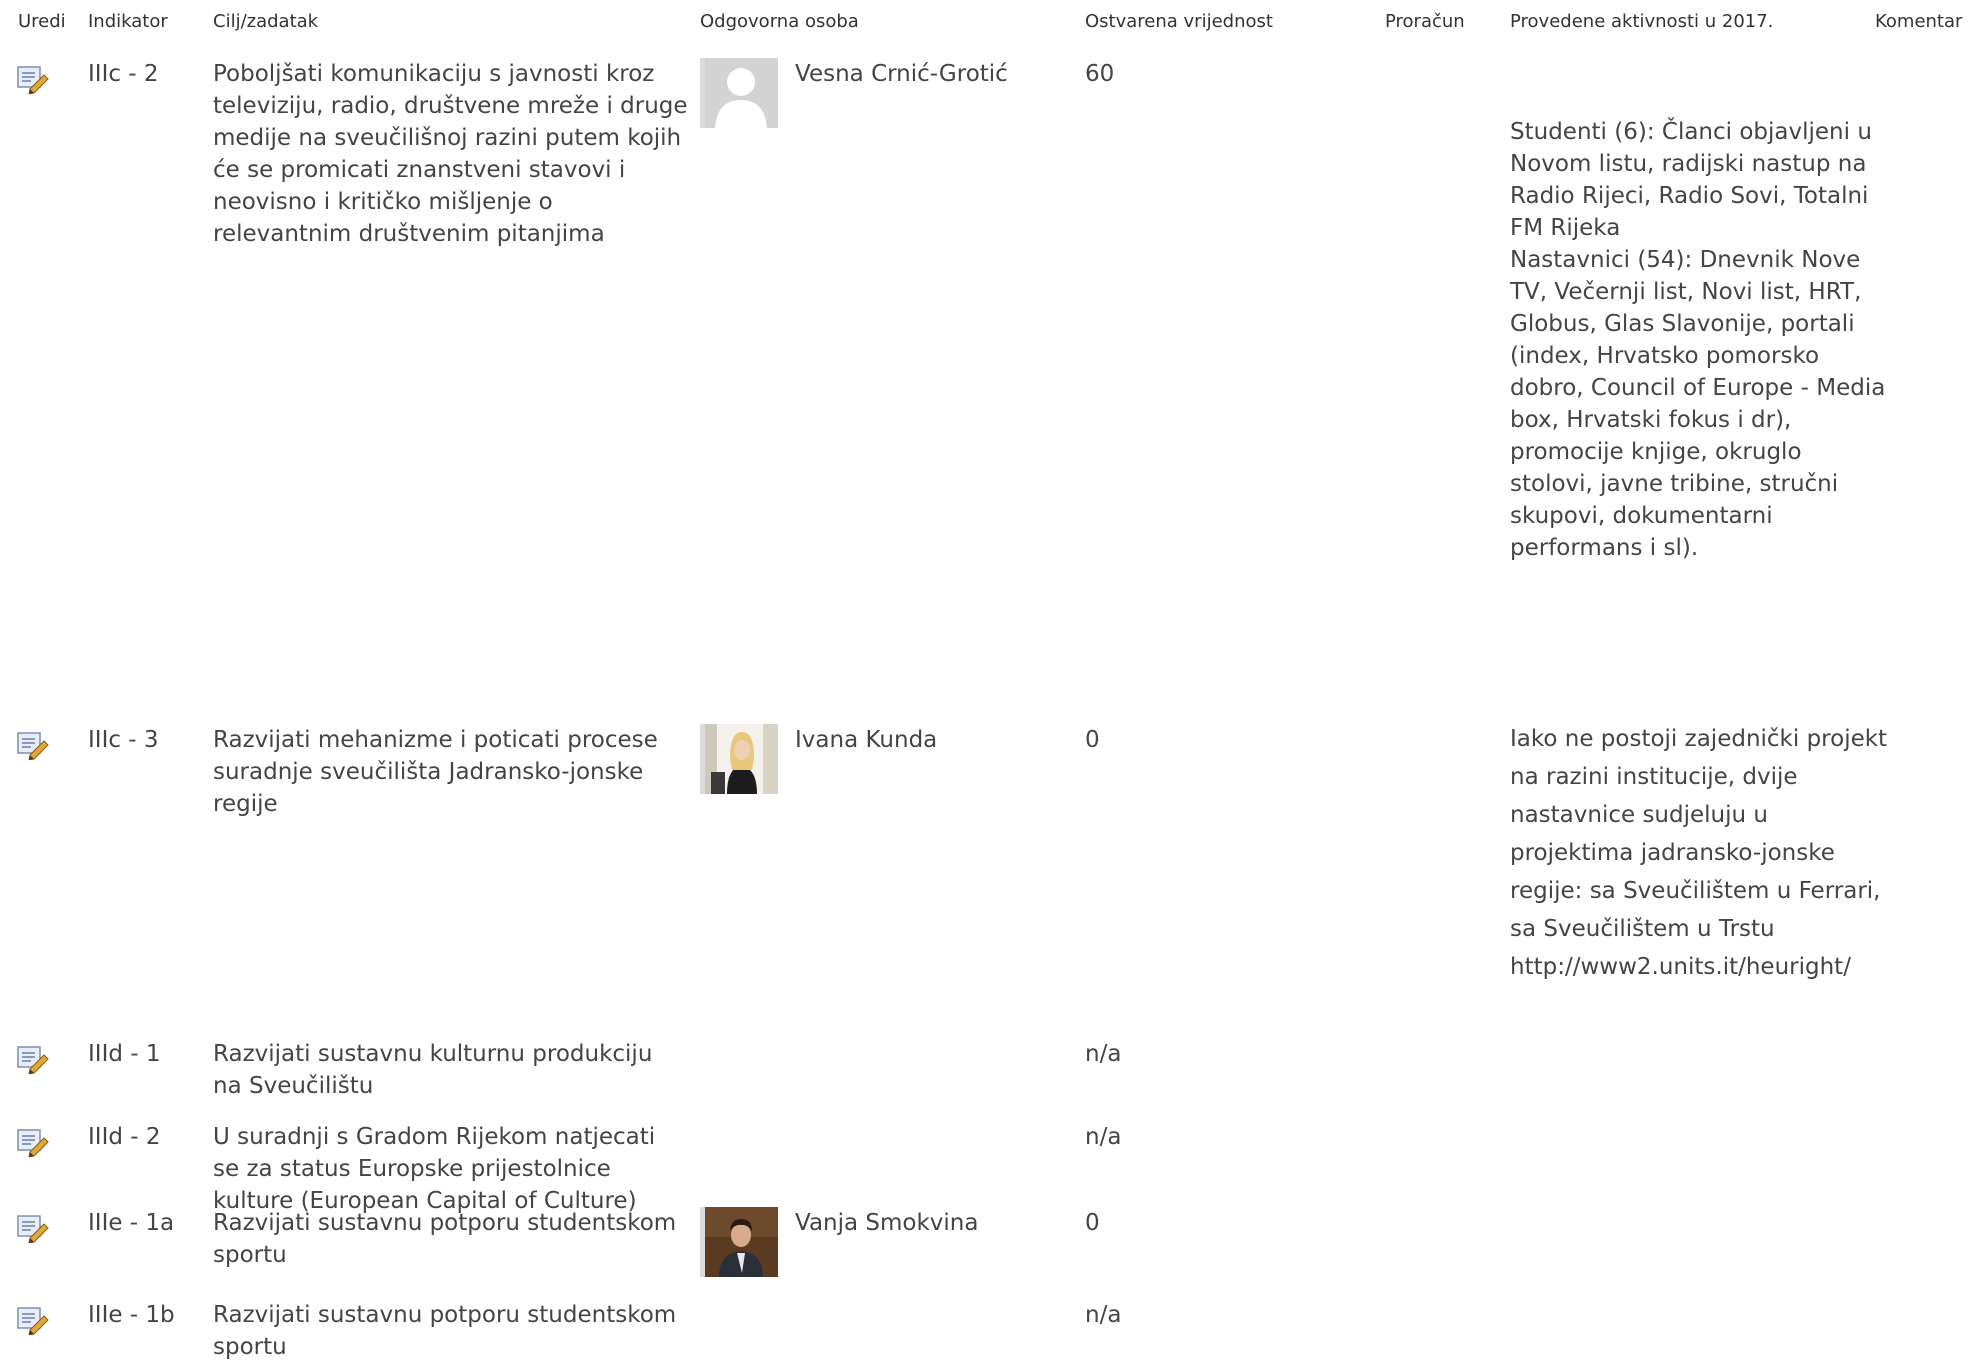  I want to click on indicator-cell: IIIc - 2, so click(123, 74).